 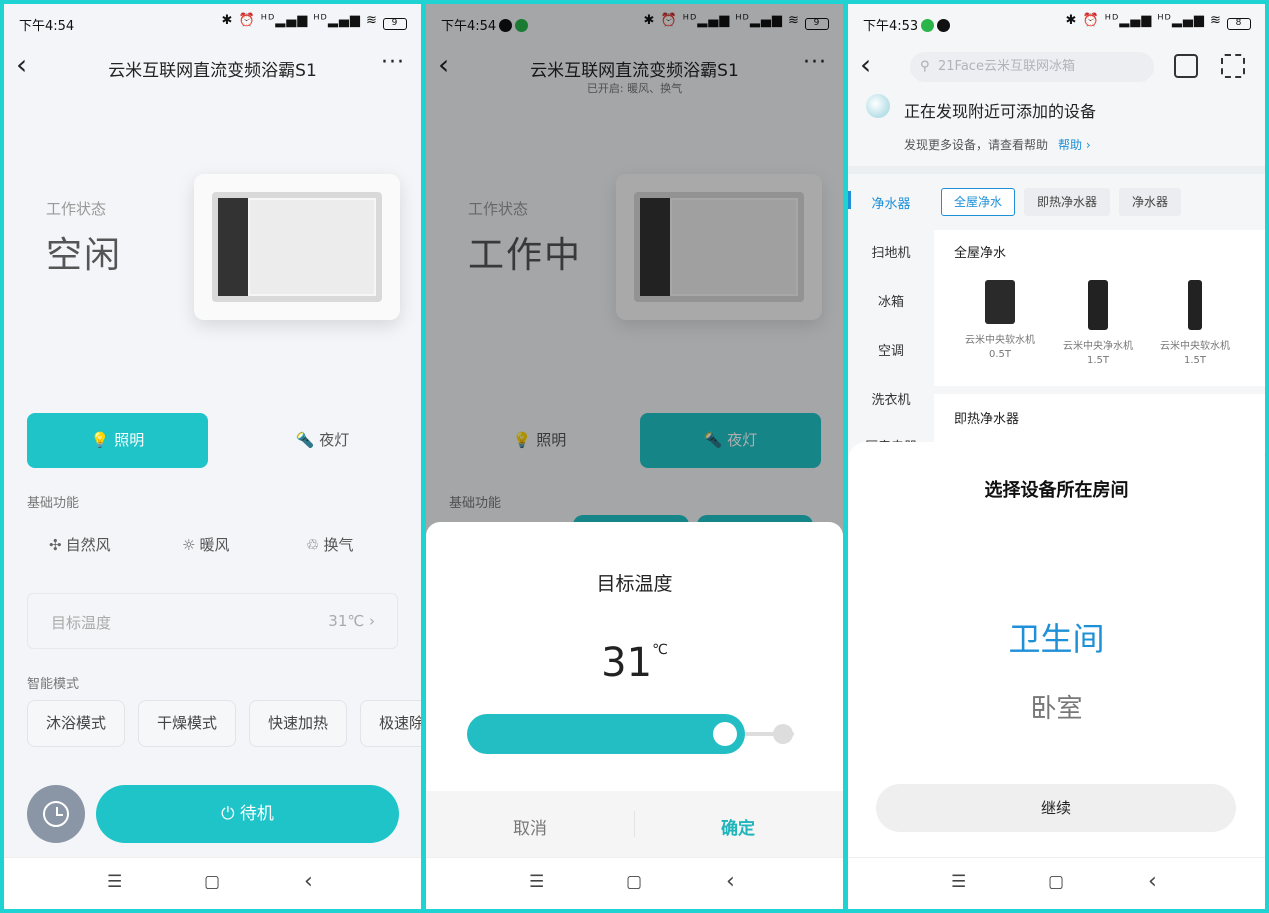 What do you see at coordinates (606, 734) in the screenshot?
I see `slider-fill` at bounding box center [606, 734].